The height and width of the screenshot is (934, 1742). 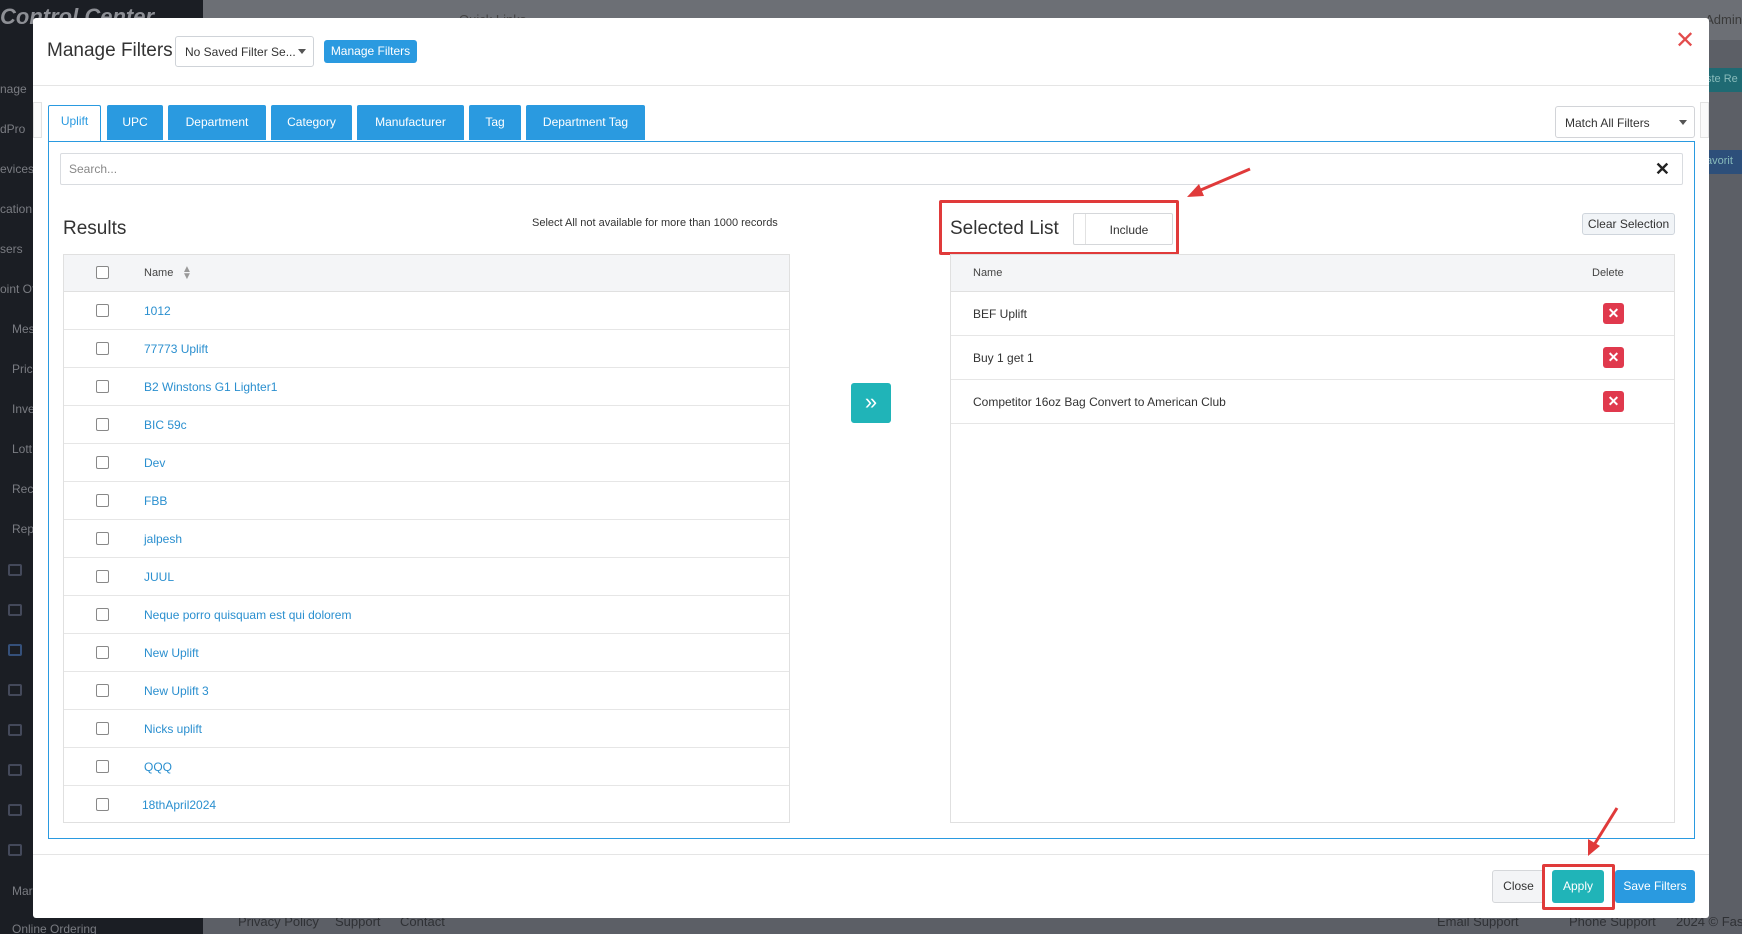 I want to click on sidebar-item: nage, so click(x=13, y=89).